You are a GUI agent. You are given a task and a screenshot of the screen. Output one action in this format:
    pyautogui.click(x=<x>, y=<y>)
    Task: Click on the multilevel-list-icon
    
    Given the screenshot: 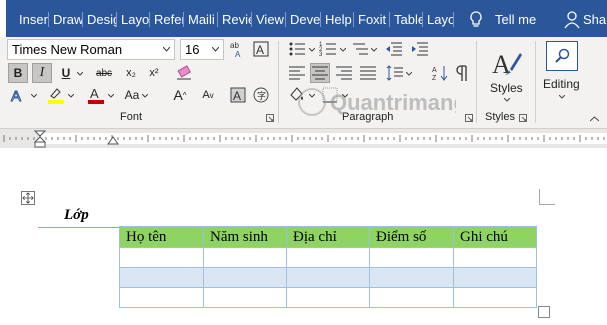 What is the action you would take?
    pyautogui.click(x=360, y=49)
    